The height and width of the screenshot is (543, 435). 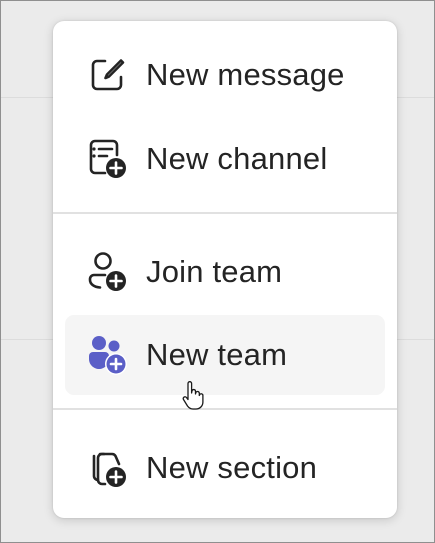 I want to click on menu-item-new-section: New section, so click(x=225, y=468).